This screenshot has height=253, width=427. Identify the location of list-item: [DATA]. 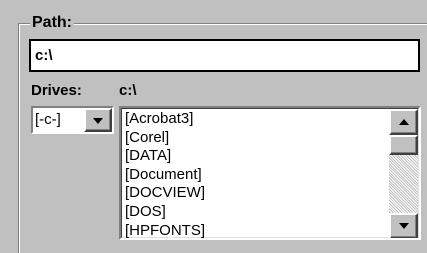
(257, 156).